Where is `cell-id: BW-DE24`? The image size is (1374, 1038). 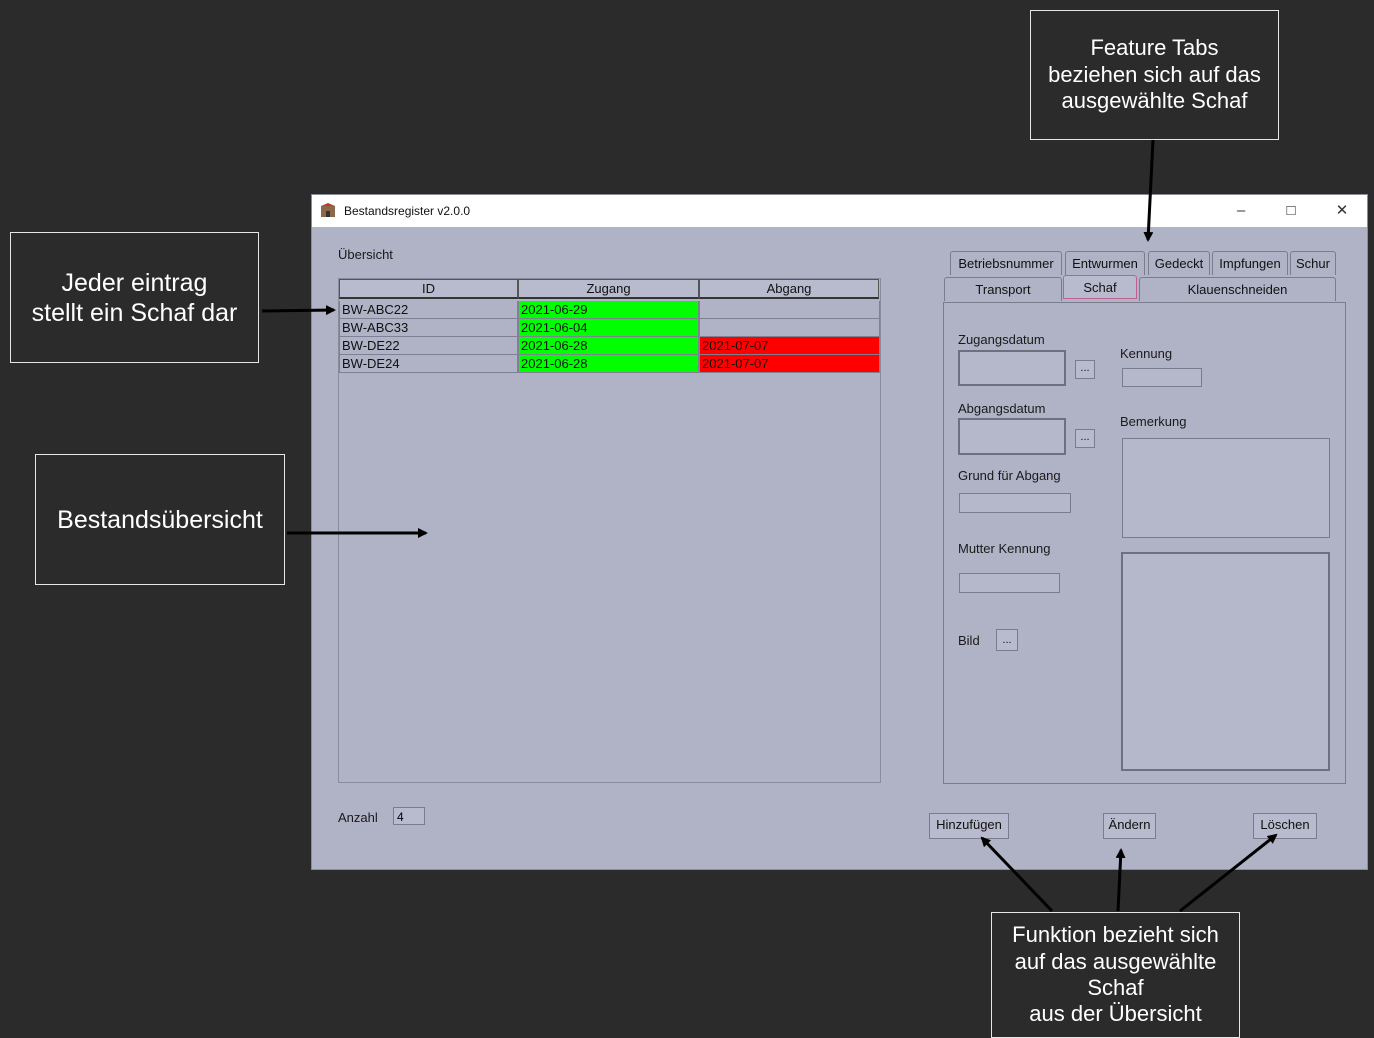 cell-id: BW-DE24 is located at coordinates (428, 364).